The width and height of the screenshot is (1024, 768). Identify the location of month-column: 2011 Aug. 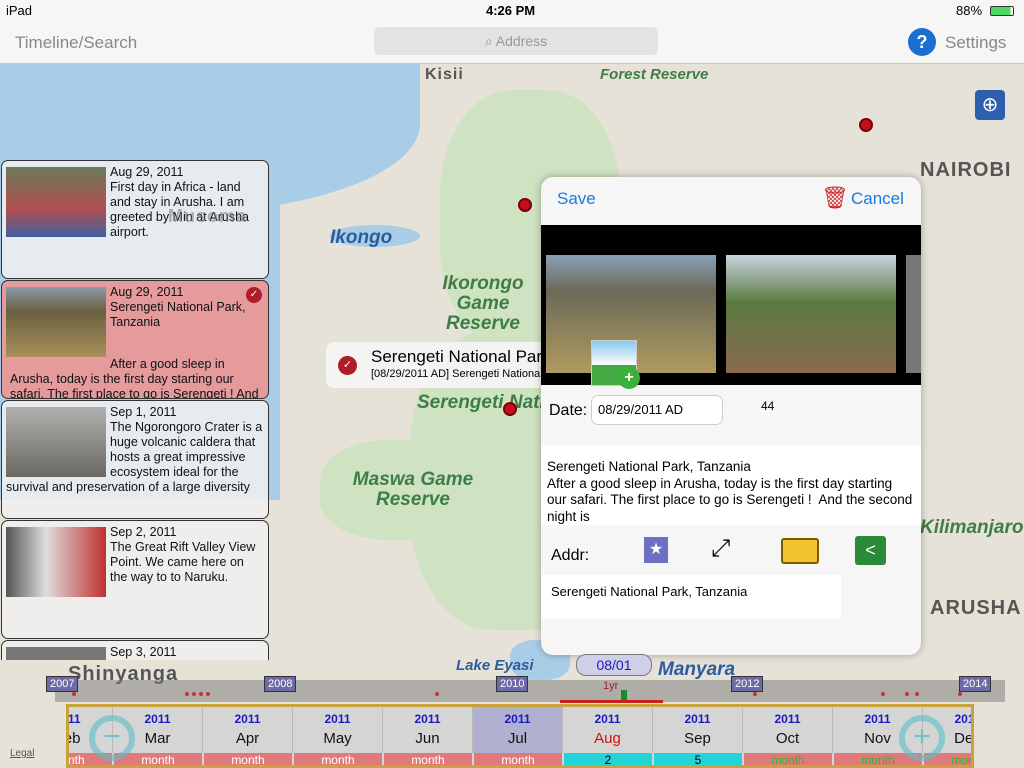
(608, 730).